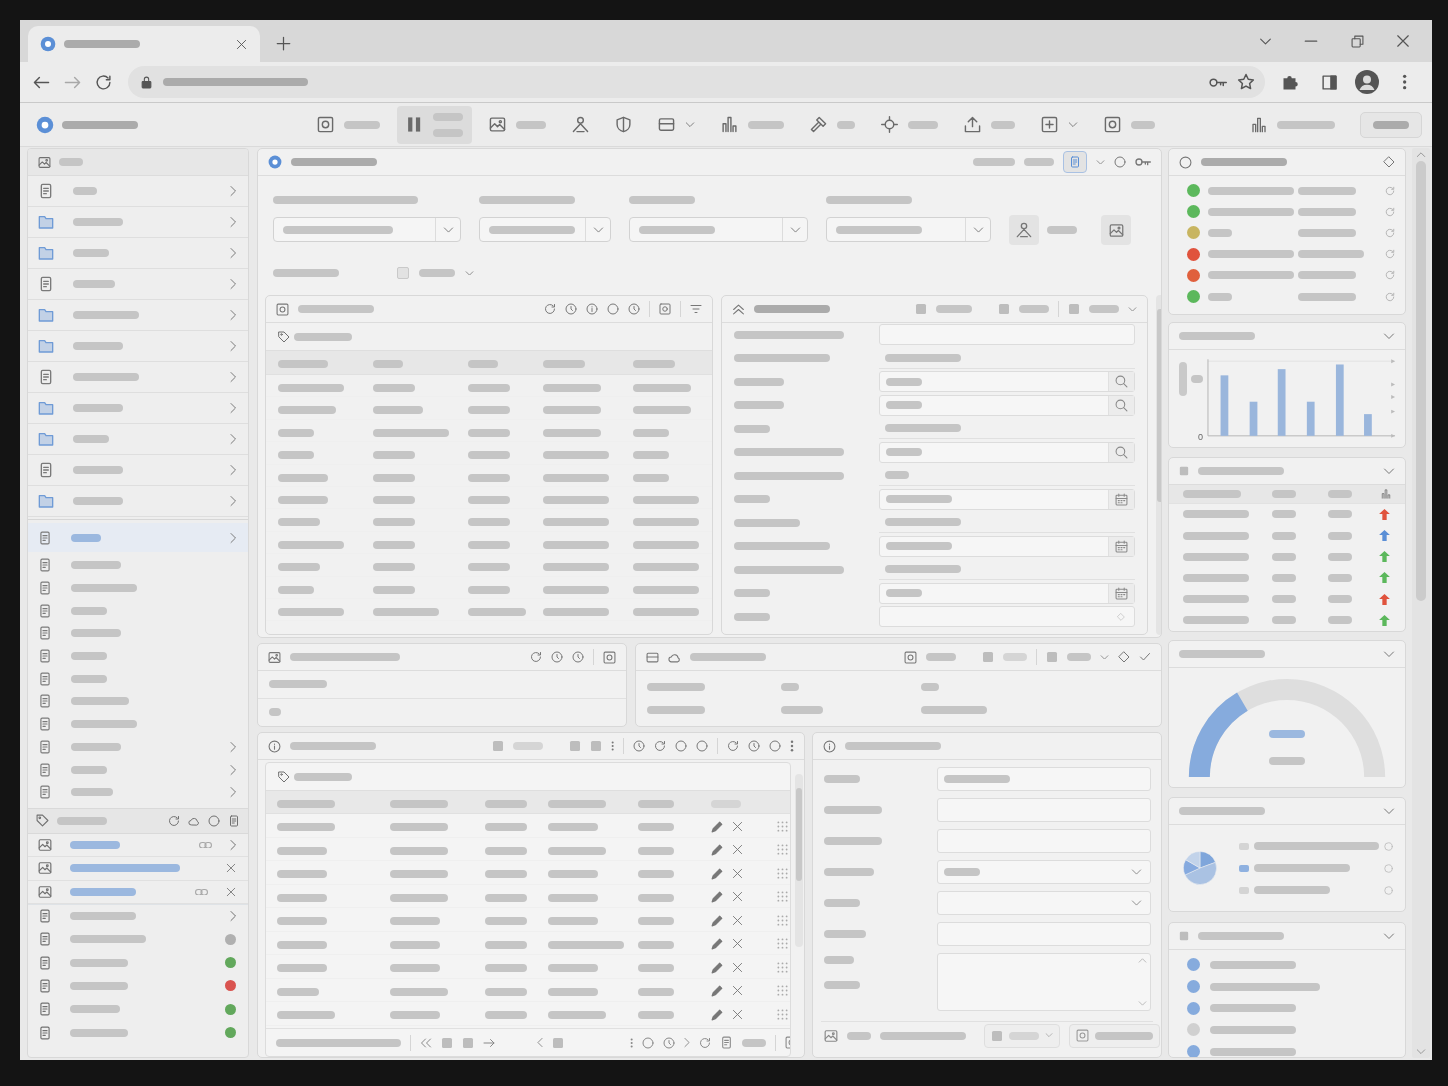  I want to click on filter-icon, so click(696, 309).